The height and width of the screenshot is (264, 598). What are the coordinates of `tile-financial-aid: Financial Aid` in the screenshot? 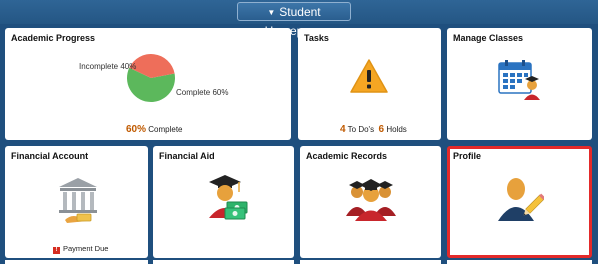 It's located at (223, 202).